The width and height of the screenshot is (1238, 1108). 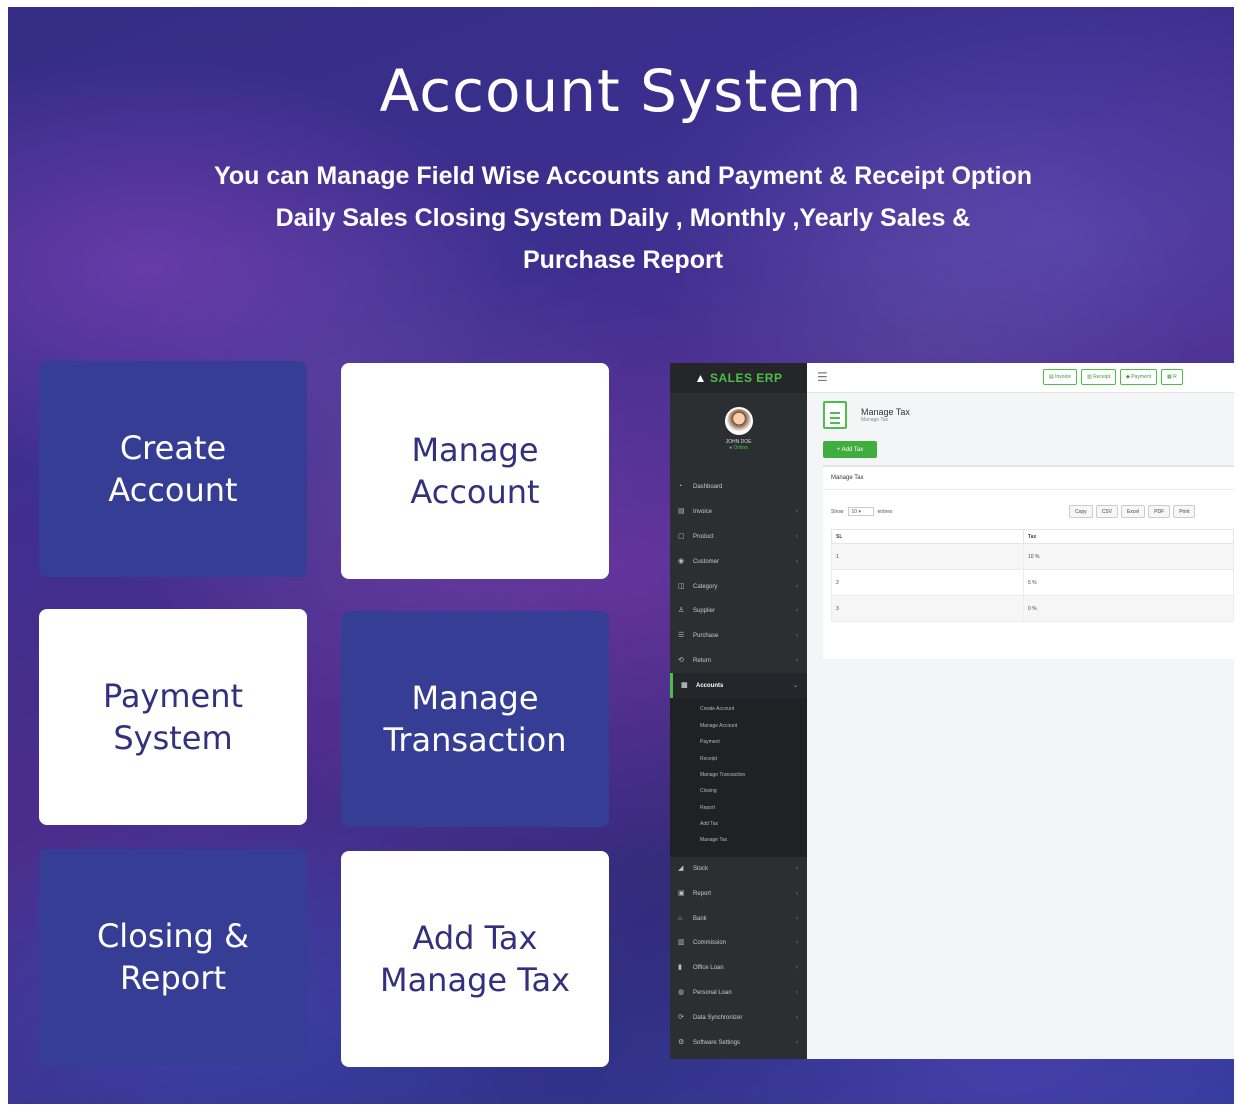 I want to click on dashboard-icon: ◔, so click(x=680, y=487).